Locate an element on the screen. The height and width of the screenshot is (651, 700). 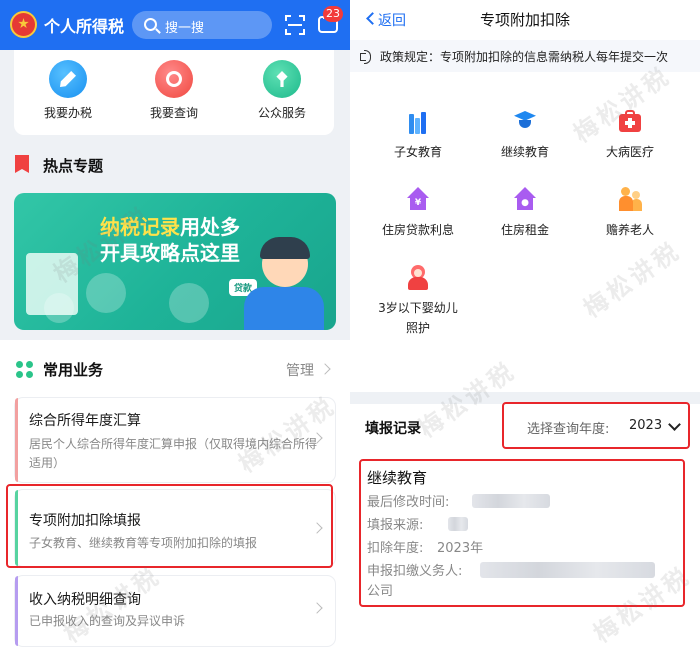
category-continuing-education: 继续教育 is located at coordinates (525, 135).